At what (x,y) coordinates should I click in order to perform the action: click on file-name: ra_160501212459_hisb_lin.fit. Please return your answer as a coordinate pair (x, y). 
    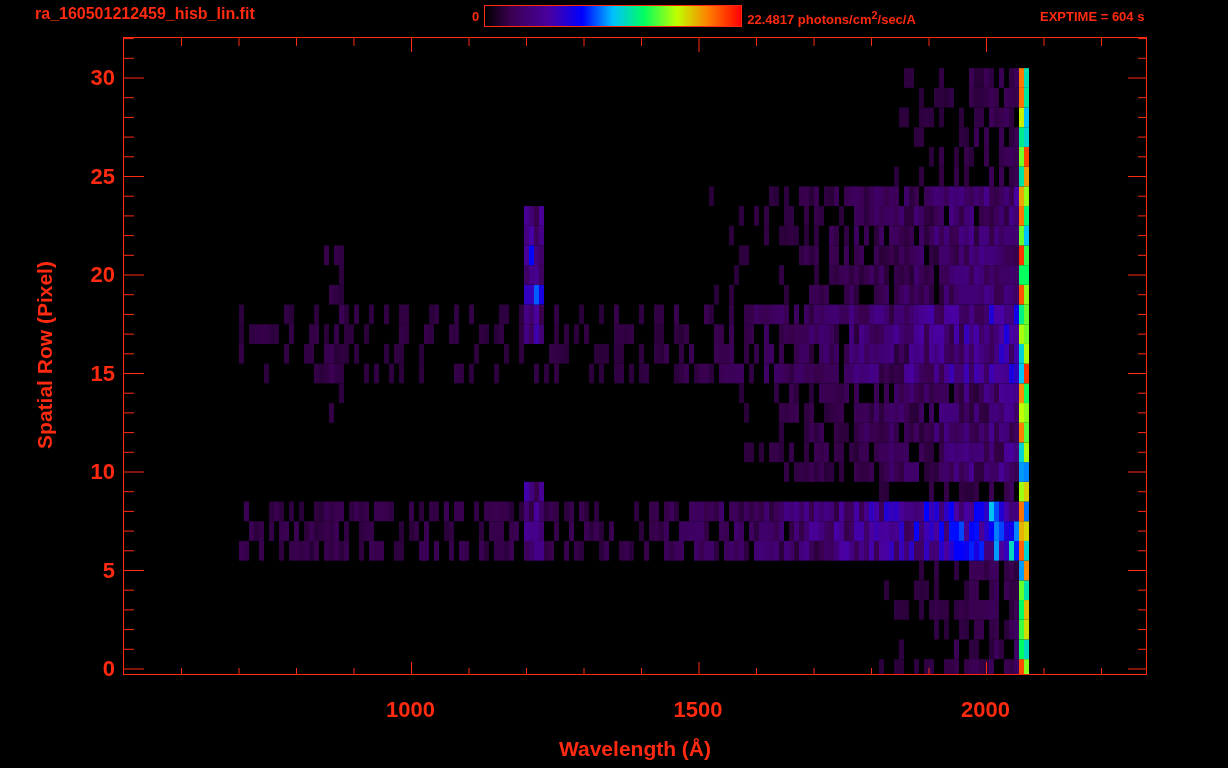
    Looking at the image, I should click on (145, 14).